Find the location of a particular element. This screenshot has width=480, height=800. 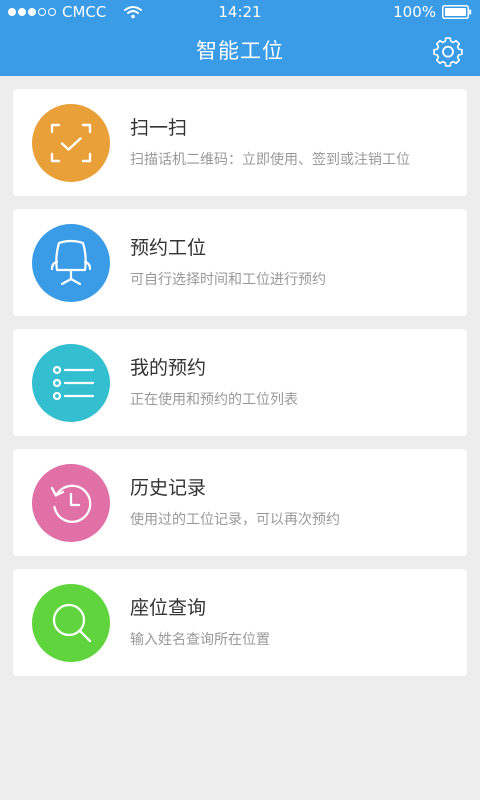

card-description: 输入姓名查询所在位置 is located at coordinates (200, 640).